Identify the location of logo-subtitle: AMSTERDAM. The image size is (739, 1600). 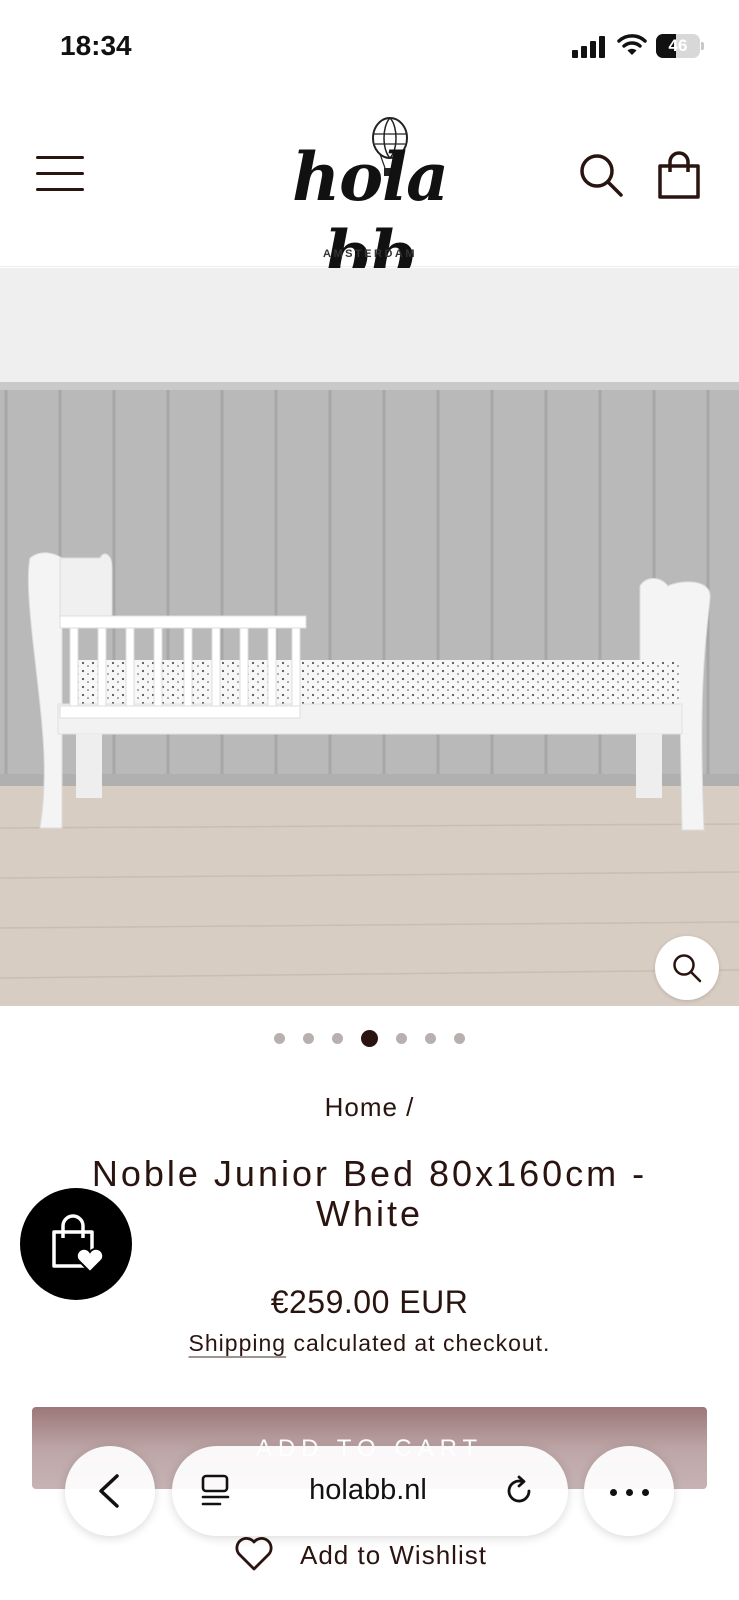
(370, 254).